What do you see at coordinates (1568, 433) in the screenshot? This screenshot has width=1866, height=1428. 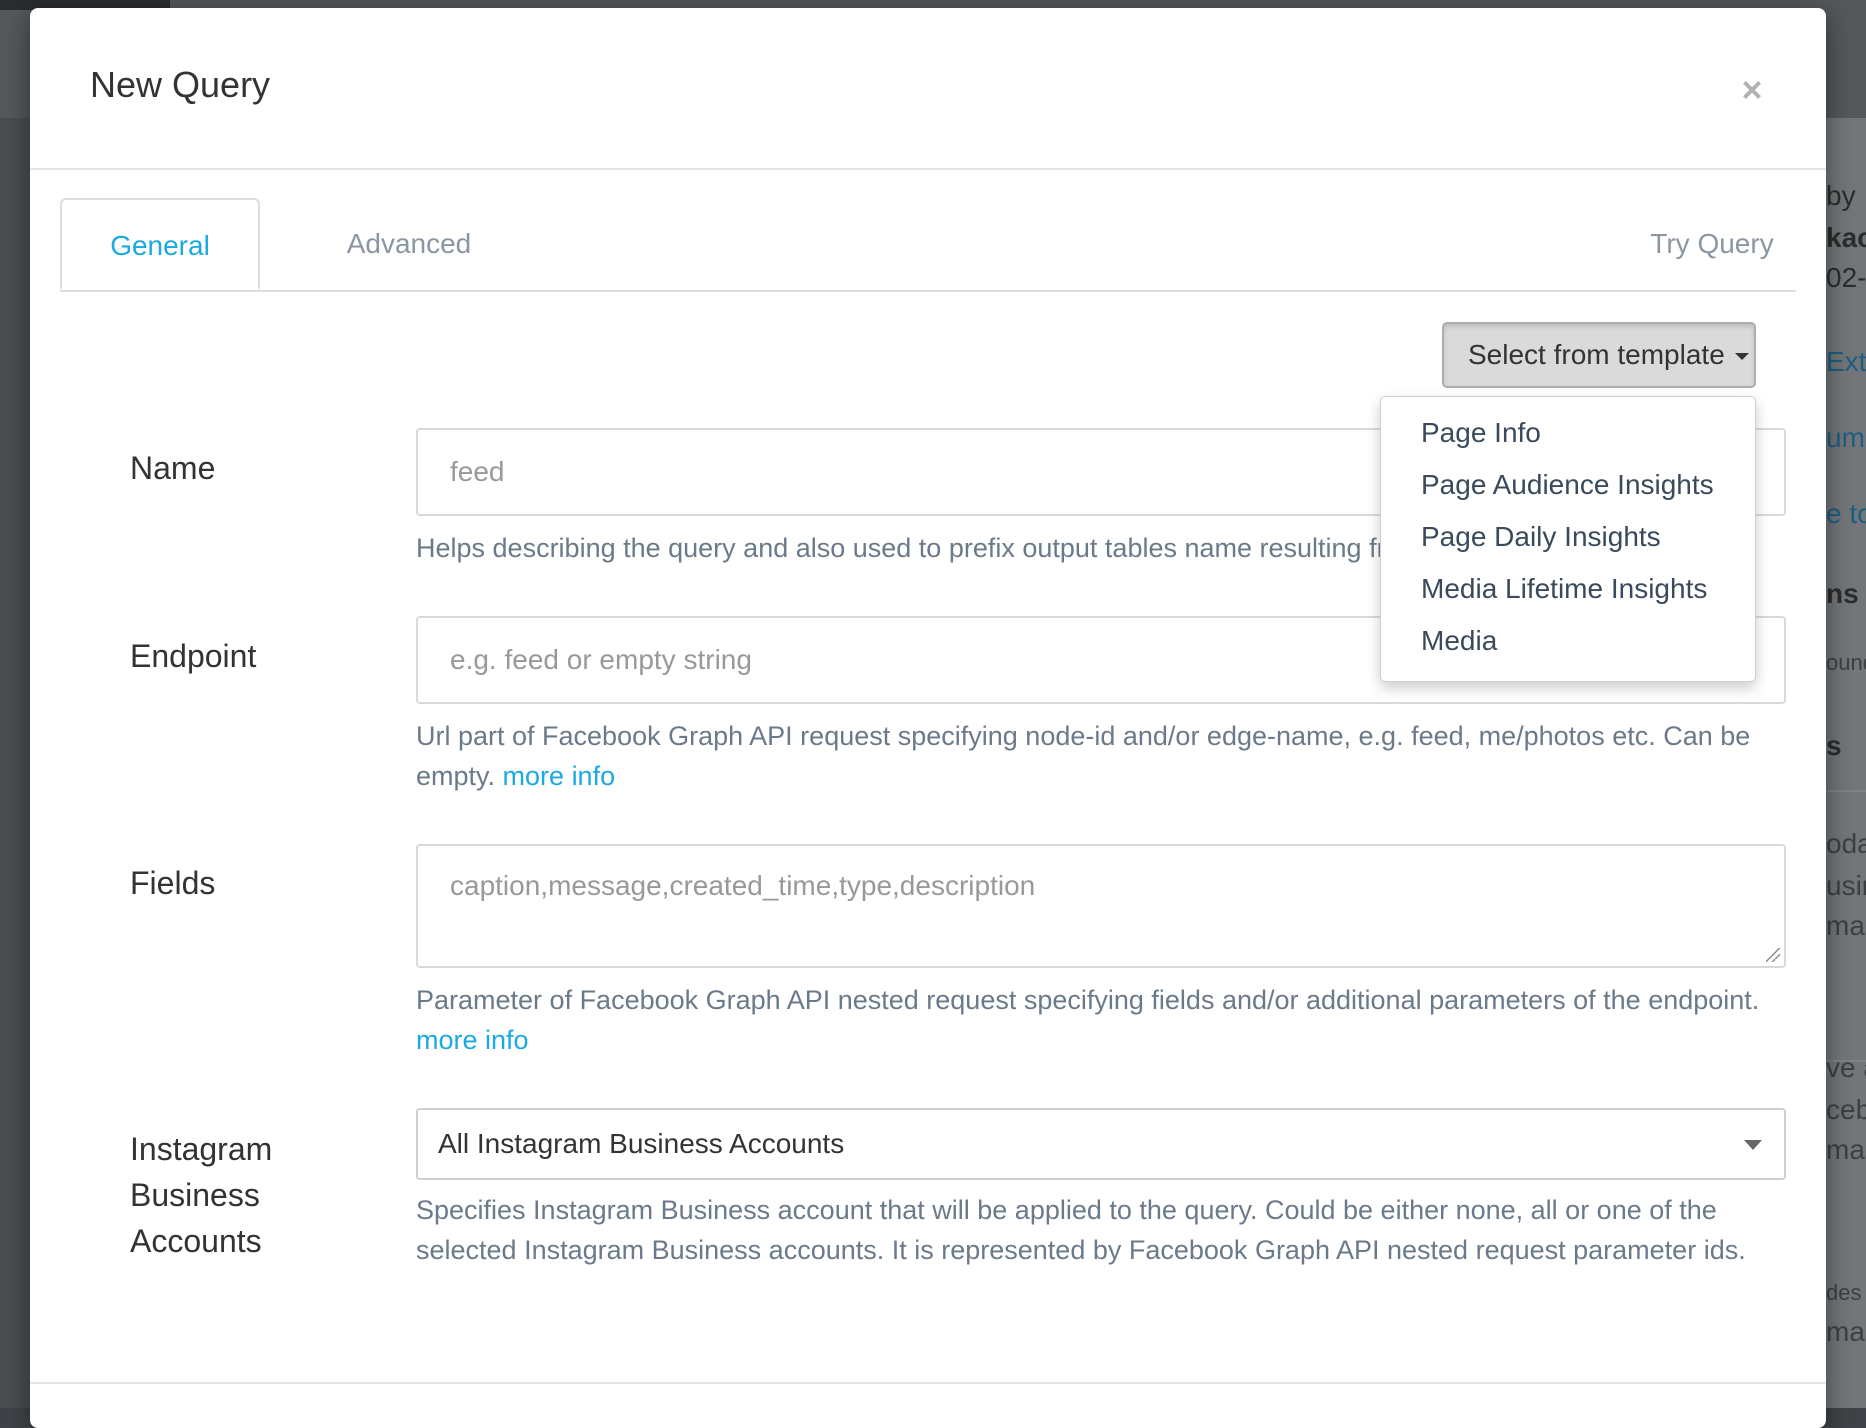 I see `template-item-page-info: Page Info` at bounding box center [1568, 433].